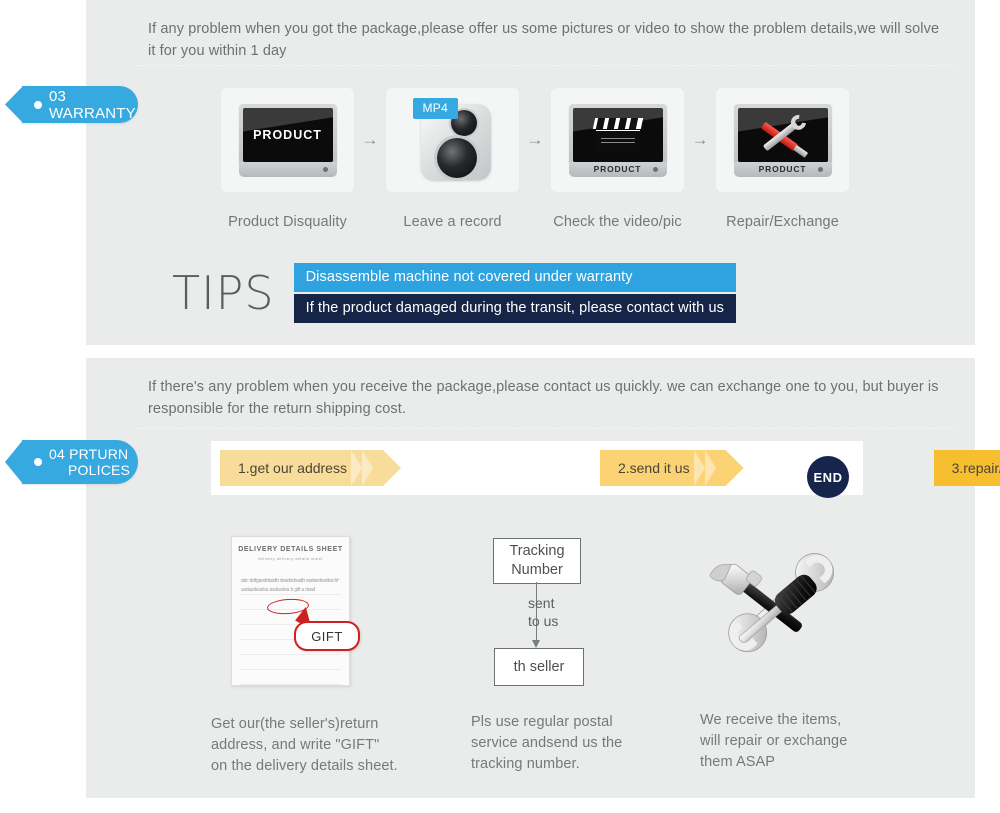  I want to click on flow-label-line: to us, so click(543, 621).